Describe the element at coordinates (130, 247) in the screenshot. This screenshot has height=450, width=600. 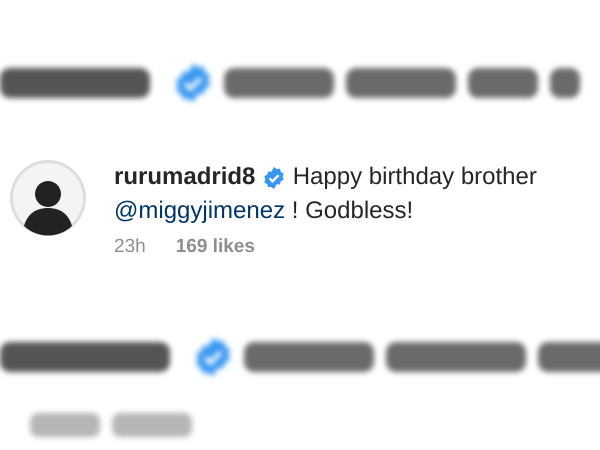
I see `comment-time: 23h` at that location.